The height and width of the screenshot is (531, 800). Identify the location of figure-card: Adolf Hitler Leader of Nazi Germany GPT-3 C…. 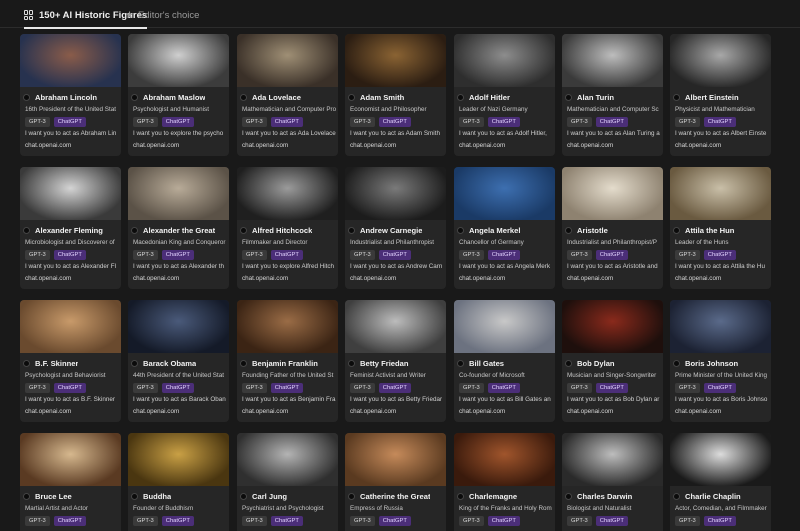
(504, 95).